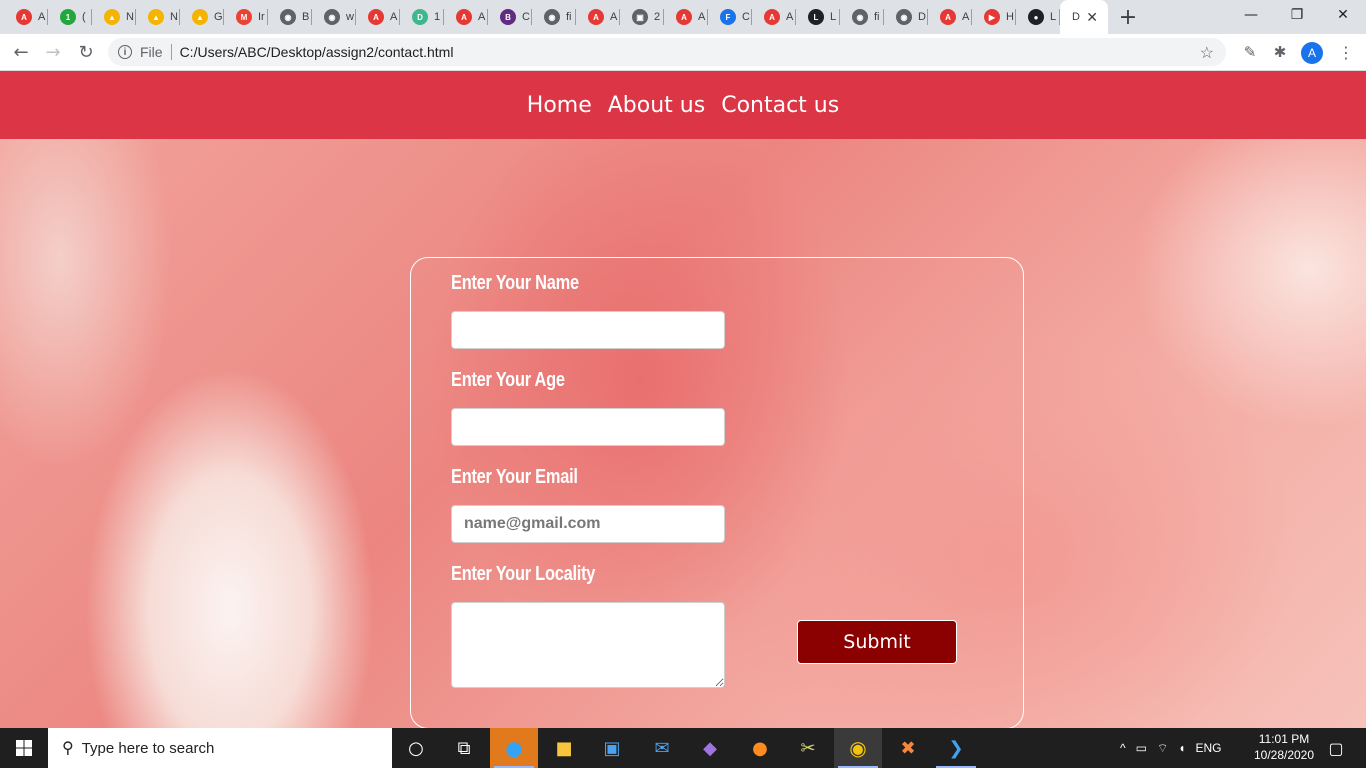 The image size is (1366, 768). Describe the element at coordinates (877, 642) in the screenshot. I see `submit-button: Submit` at that location.